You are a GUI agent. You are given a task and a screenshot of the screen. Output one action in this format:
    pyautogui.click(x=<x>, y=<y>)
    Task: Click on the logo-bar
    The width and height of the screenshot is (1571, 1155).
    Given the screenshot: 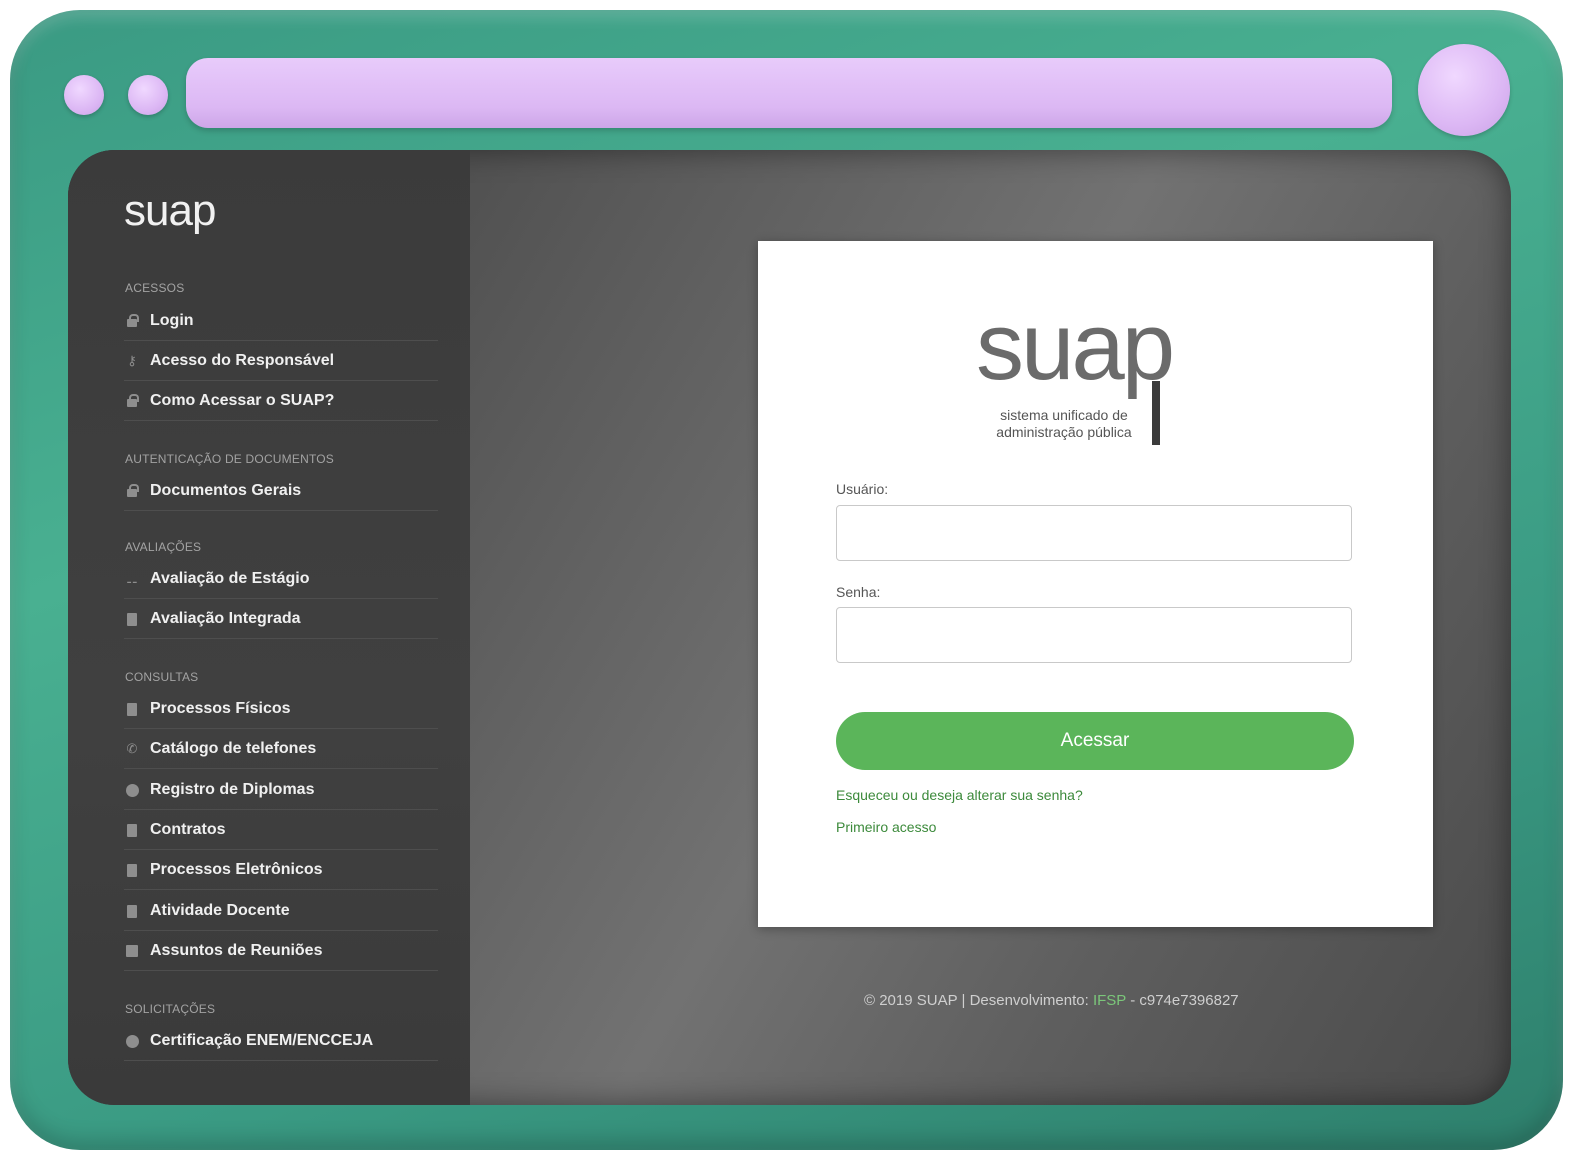 What is the action you would take?
    pyautogui.click(x=1156, y=413)
    